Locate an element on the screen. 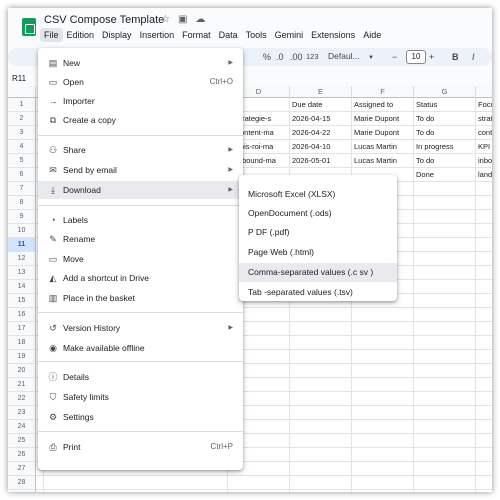 The width and height of the screenshot is (500, 500). number-format-button: 123 is located at coordinates (312, 57).